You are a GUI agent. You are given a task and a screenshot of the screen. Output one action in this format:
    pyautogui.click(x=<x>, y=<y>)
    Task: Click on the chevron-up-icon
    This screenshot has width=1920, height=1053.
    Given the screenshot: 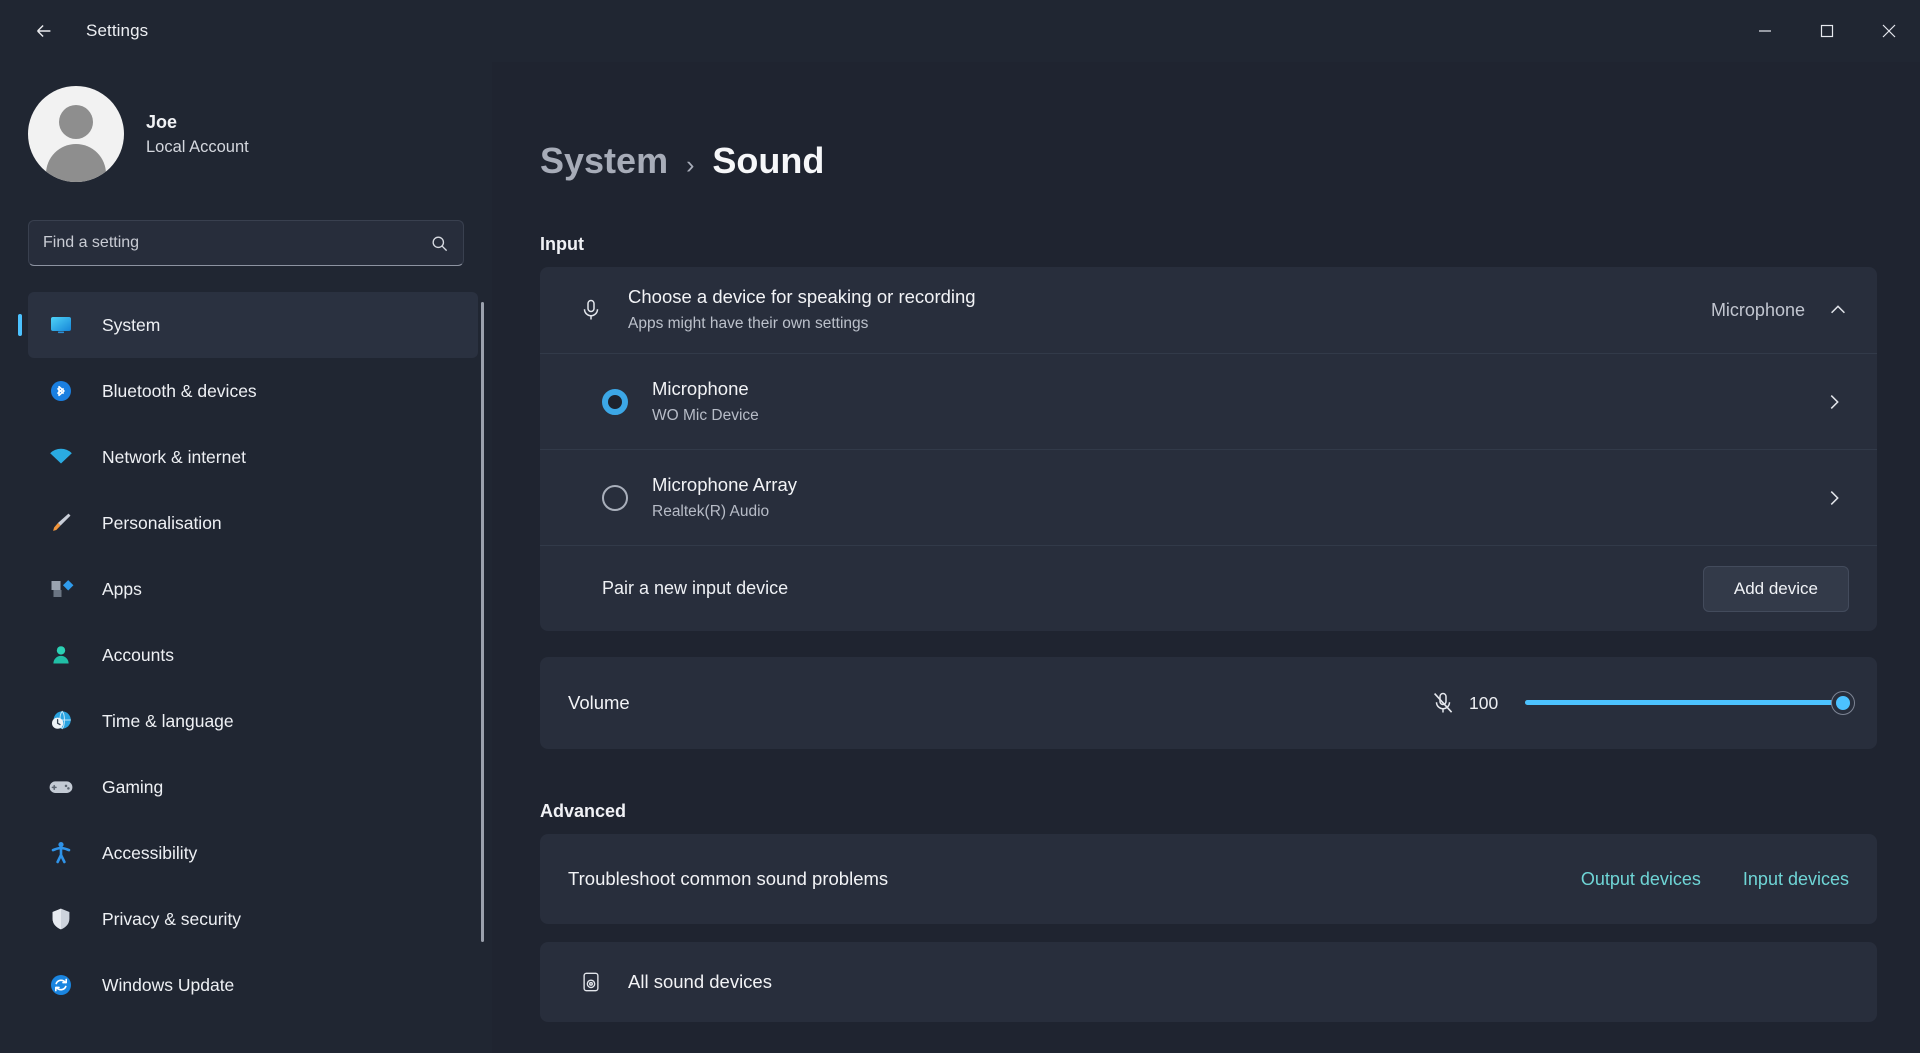 What is the action you would take?
    pyautogui.click(x=1838, y=310)
    